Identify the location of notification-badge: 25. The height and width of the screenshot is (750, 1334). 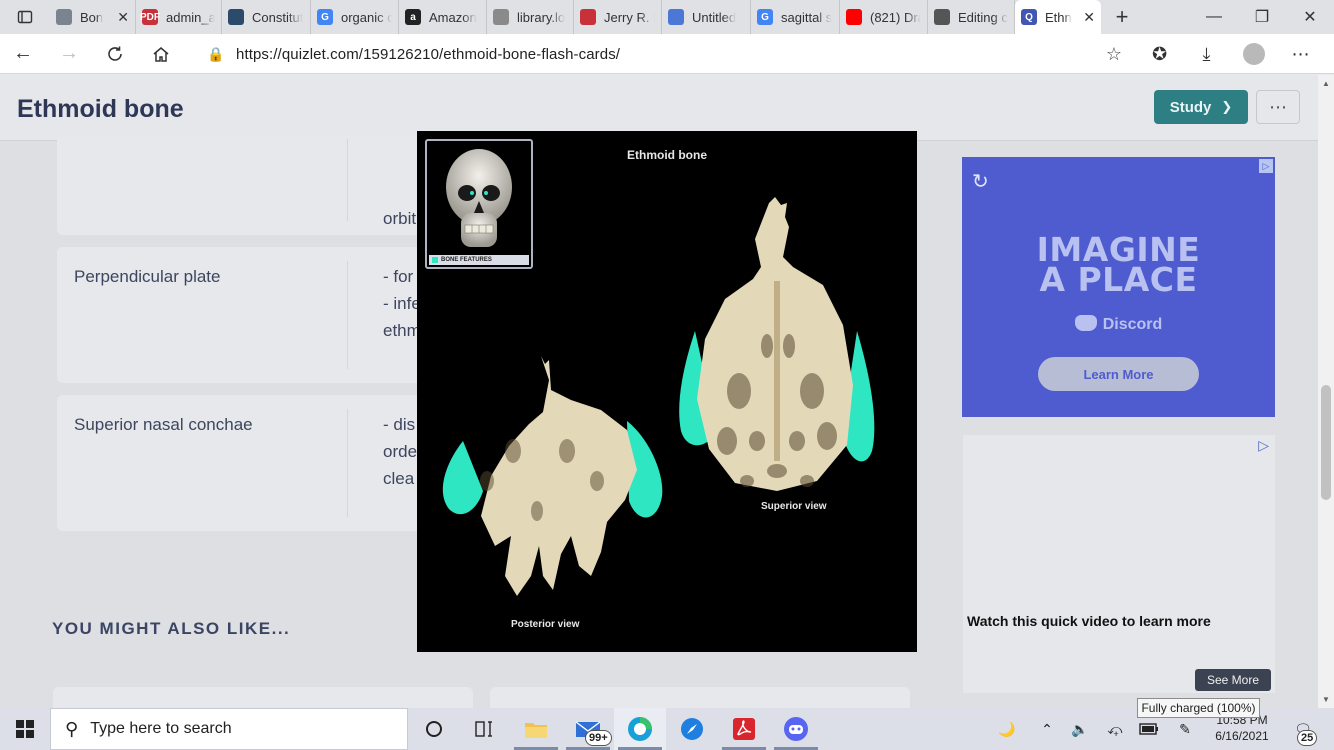
(1307, 738).